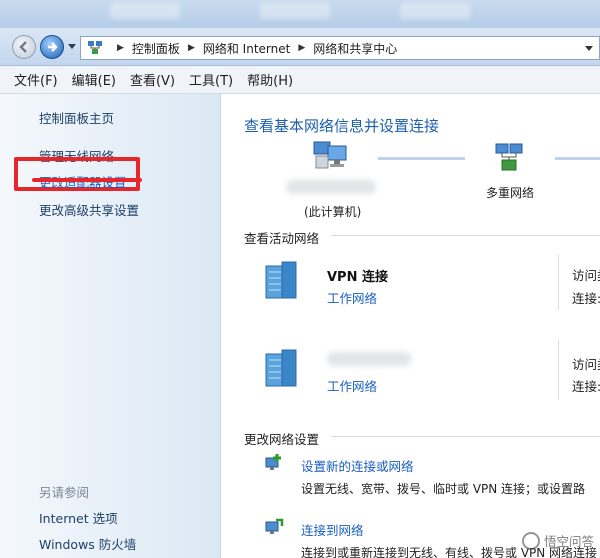 The image size is (600, 558). I want to click on annotation-underline, so click(87, 180).